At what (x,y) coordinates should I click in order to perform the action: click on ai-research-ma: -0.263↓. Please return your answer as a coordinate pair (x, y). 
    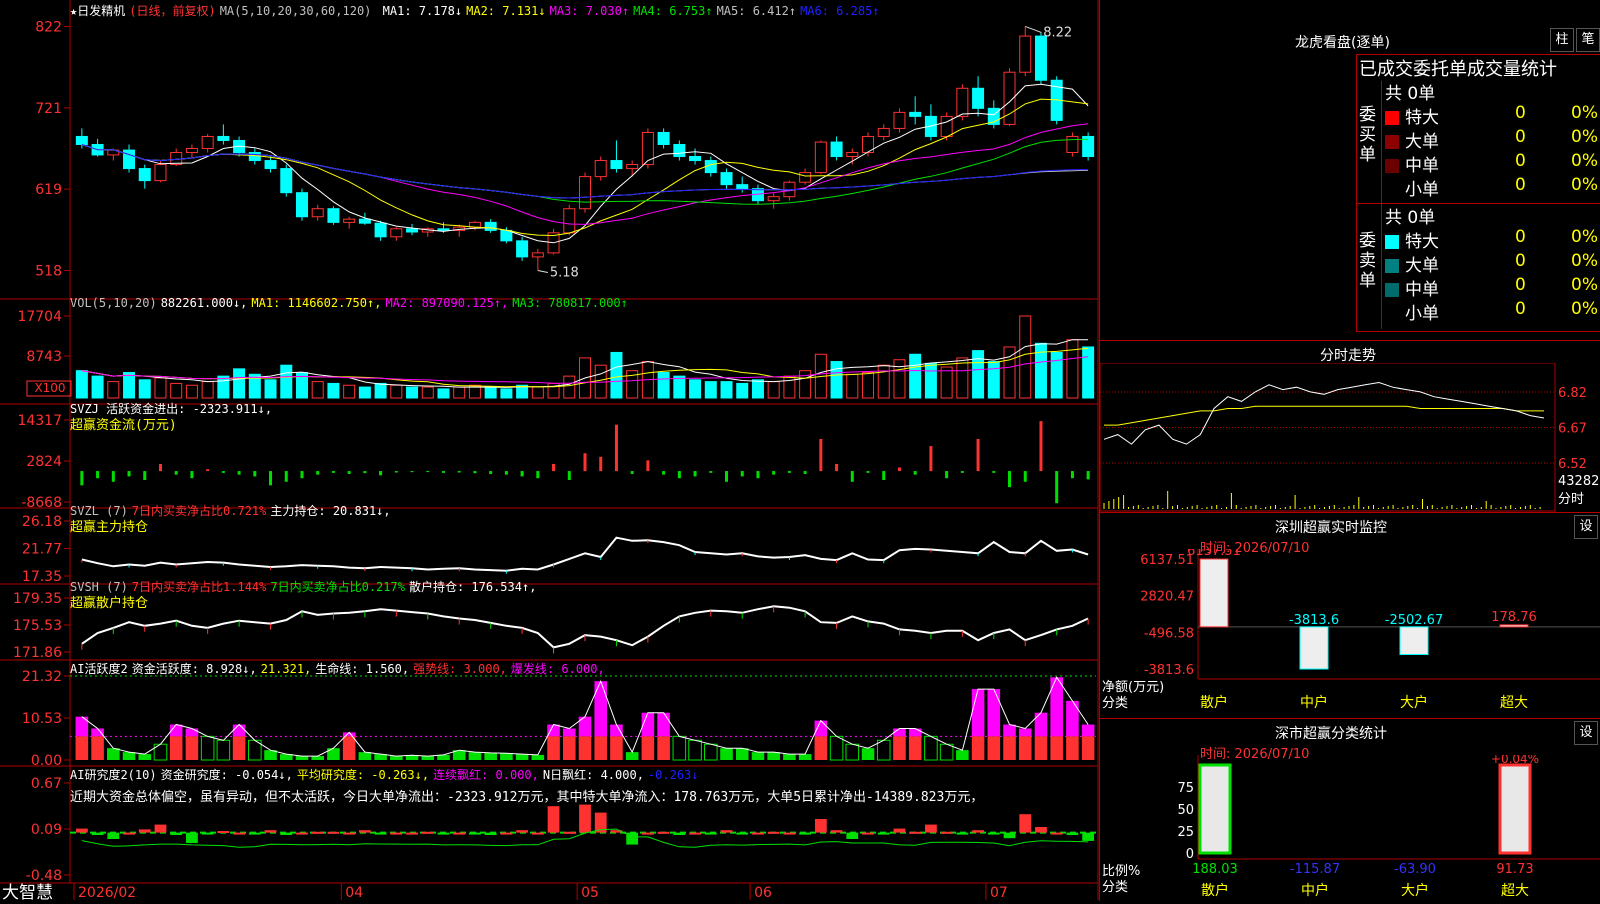
    Looking at the image, I should click on (673, 775).